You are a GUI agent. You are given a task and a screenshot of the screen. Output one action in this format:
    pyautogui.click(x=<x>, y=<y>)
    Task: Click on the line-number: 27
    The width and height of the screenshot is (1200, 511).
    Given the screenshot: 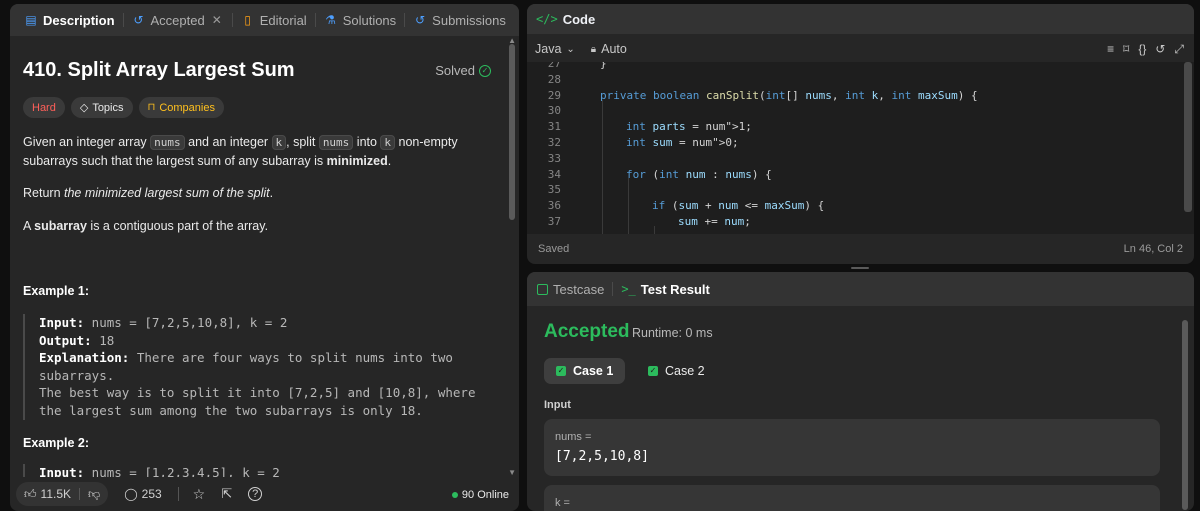 What is the action you would take?
    pyautogui.click(x=554, y=66)
    